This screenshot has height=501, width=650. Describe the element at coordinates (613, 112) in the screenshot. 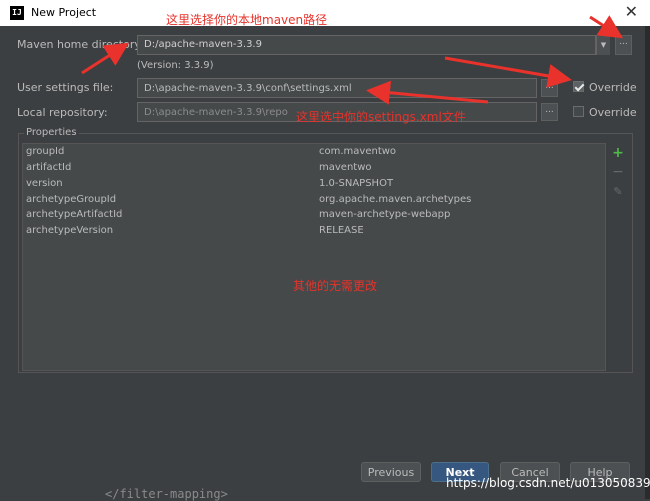

I see `repo-override-label: Override` at that location.